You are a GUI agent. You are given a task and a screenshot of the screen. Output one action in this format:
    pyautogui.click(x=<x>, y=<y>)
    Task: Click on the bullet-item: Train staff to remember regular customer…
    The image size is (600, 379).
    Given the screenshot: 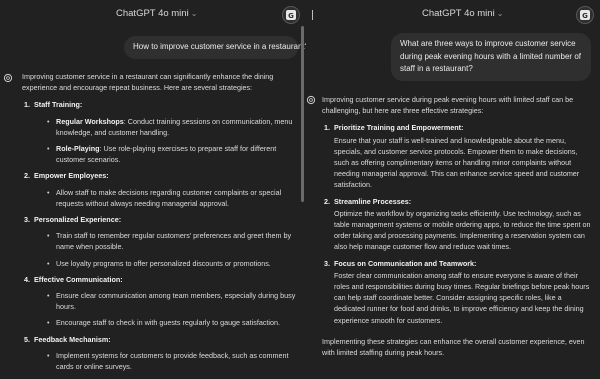 What is the action you would take?
    pyautogui.click(x=165, y=241)
    